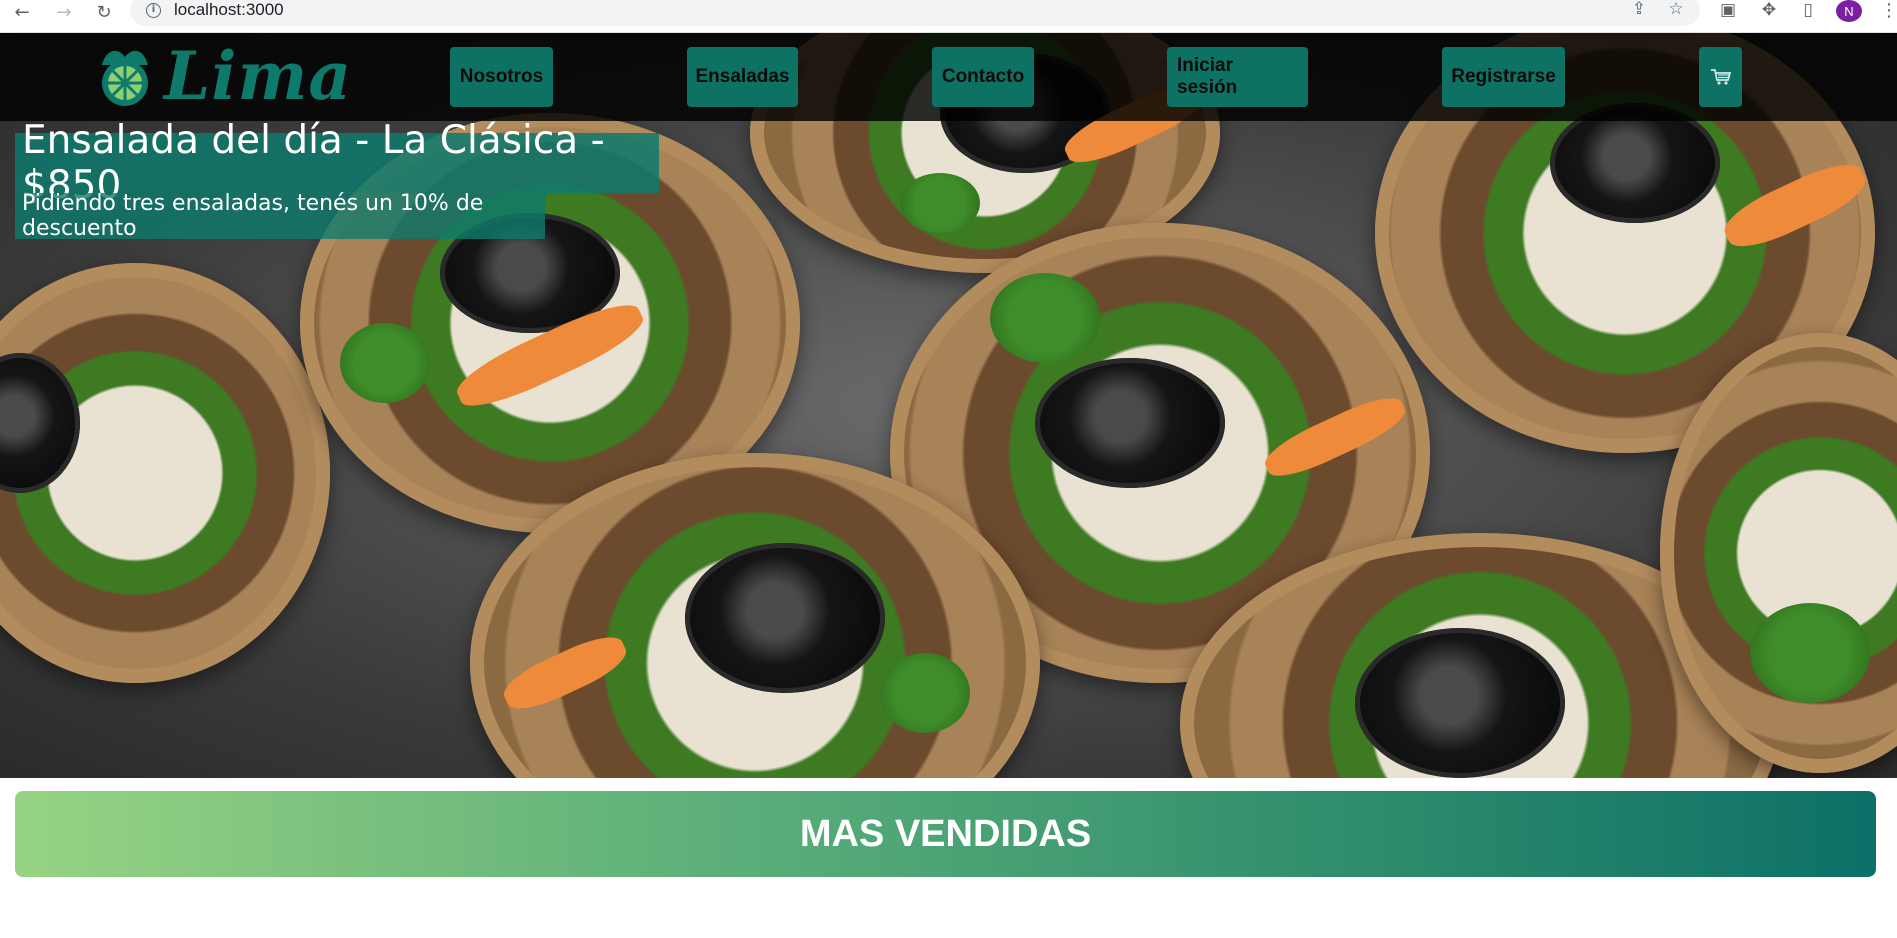 Image resolution: width=1897 pixels, height=938 pixels. Describe the element at coordinates (258, 76) in the screenshot. I see `logo-text: Lima` at that location.